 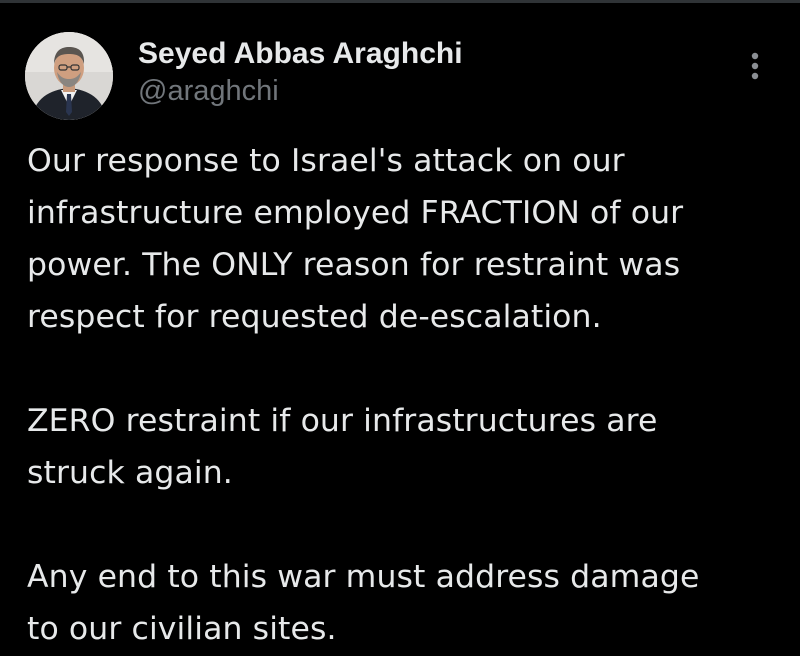 I want to click on more-vertical-icon, so click(x=755, y=66).